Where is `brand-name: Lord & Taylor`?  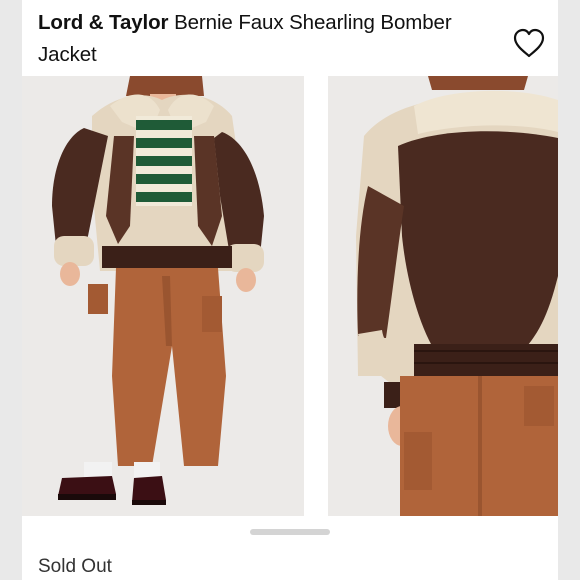 brand-name: Lord & Taylor is located at coordinates (103, 22).